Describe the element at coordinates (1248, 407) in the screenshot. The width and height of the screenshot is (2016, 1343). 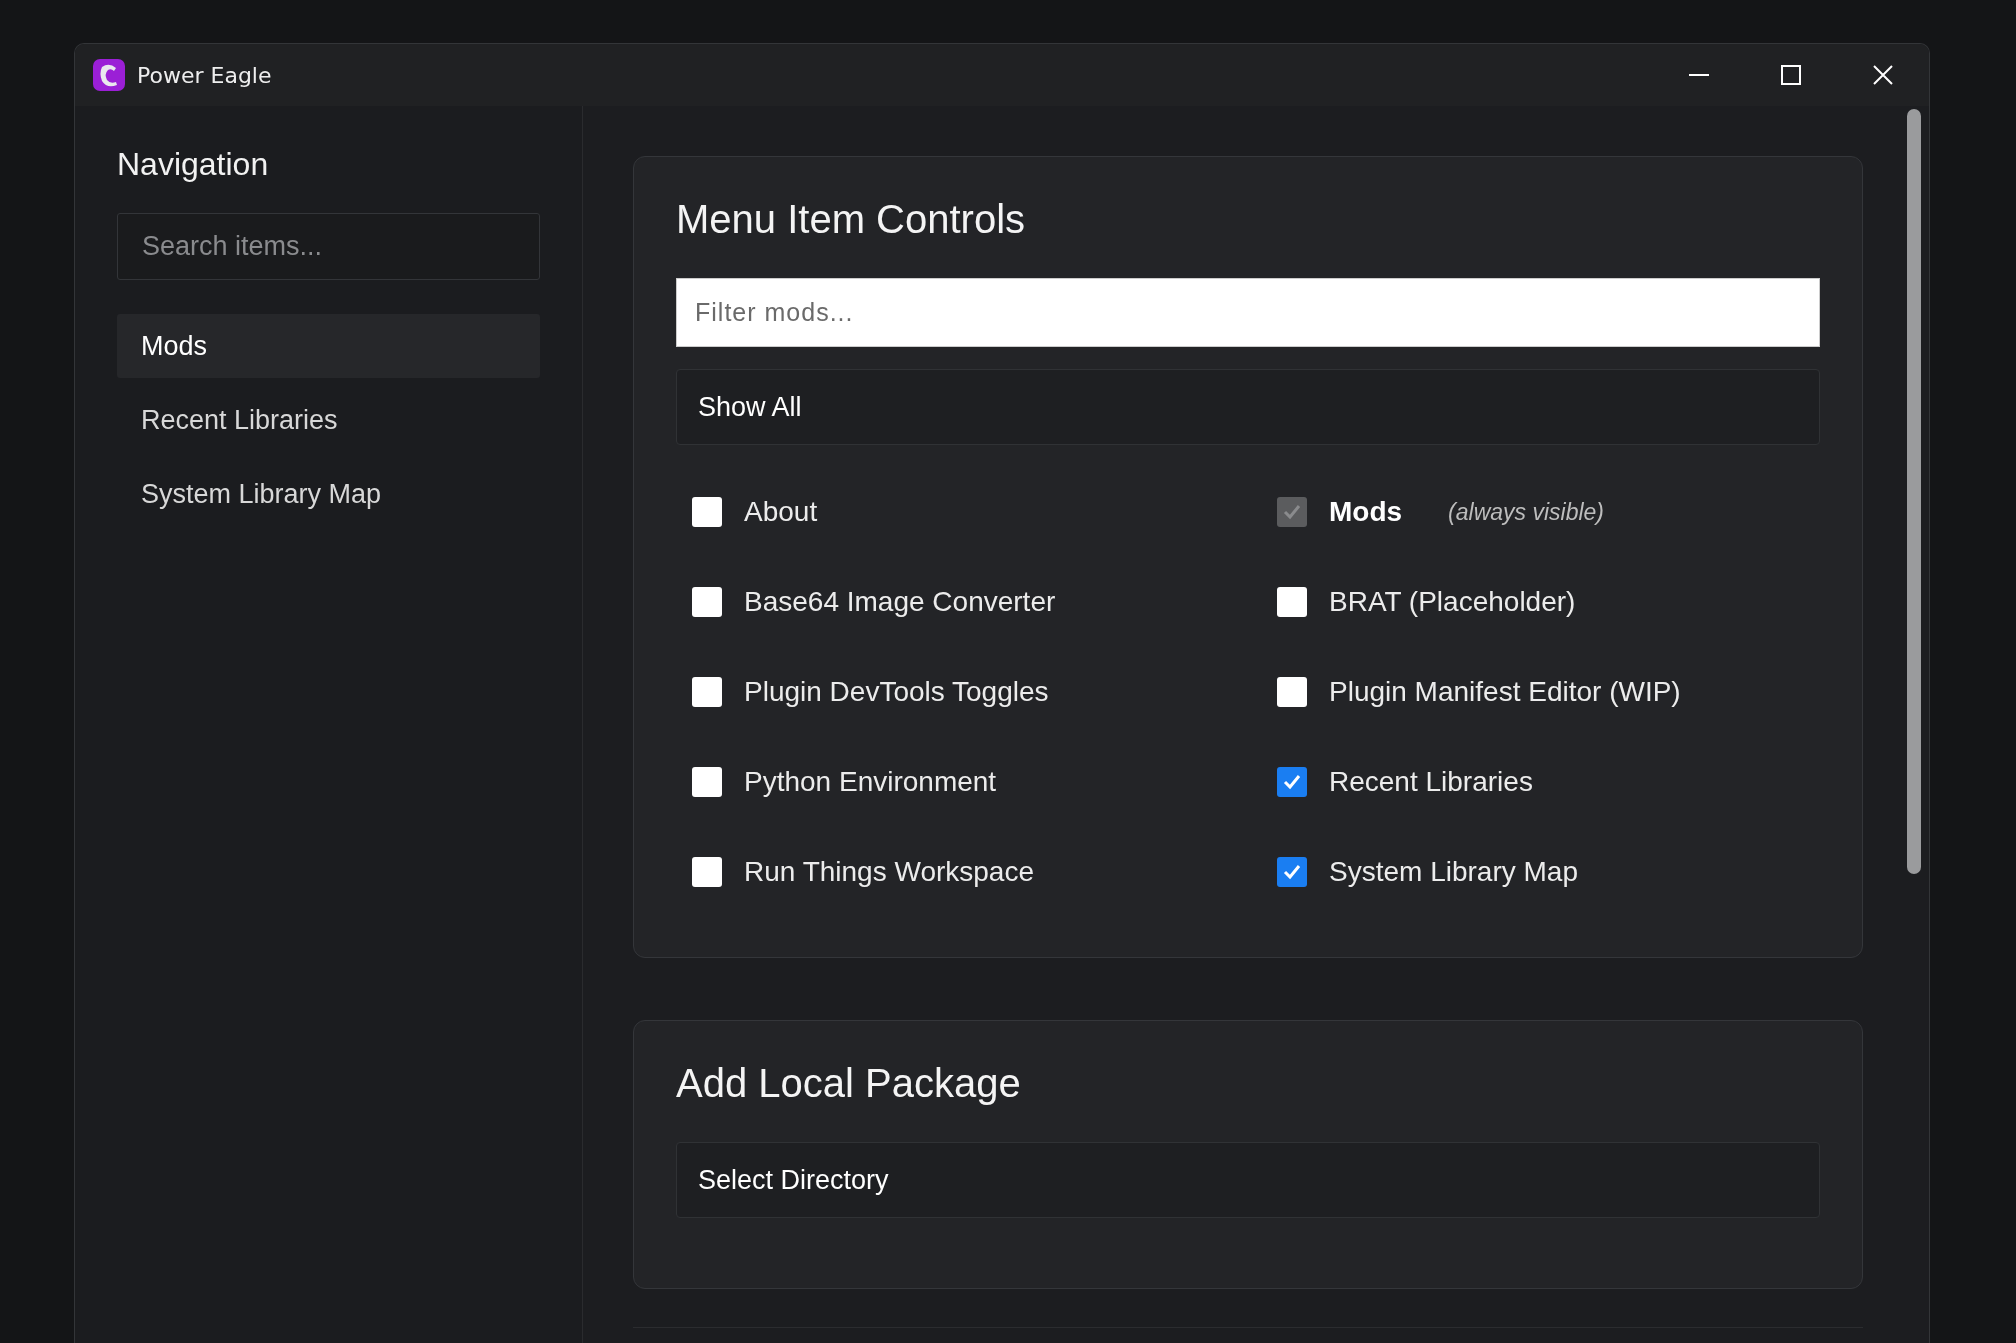
I see `show-all-button: Show All` at that location.